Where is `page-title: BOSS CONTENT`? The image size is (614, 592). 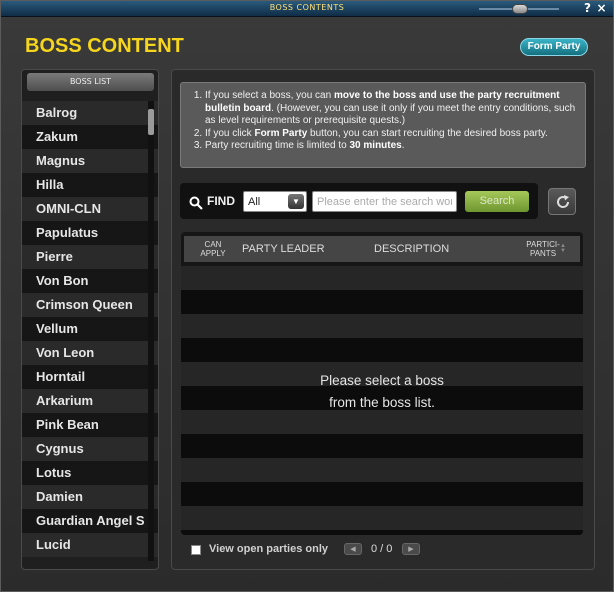
page-title: BOSS CONTENT is located at coordinates (104, 46).